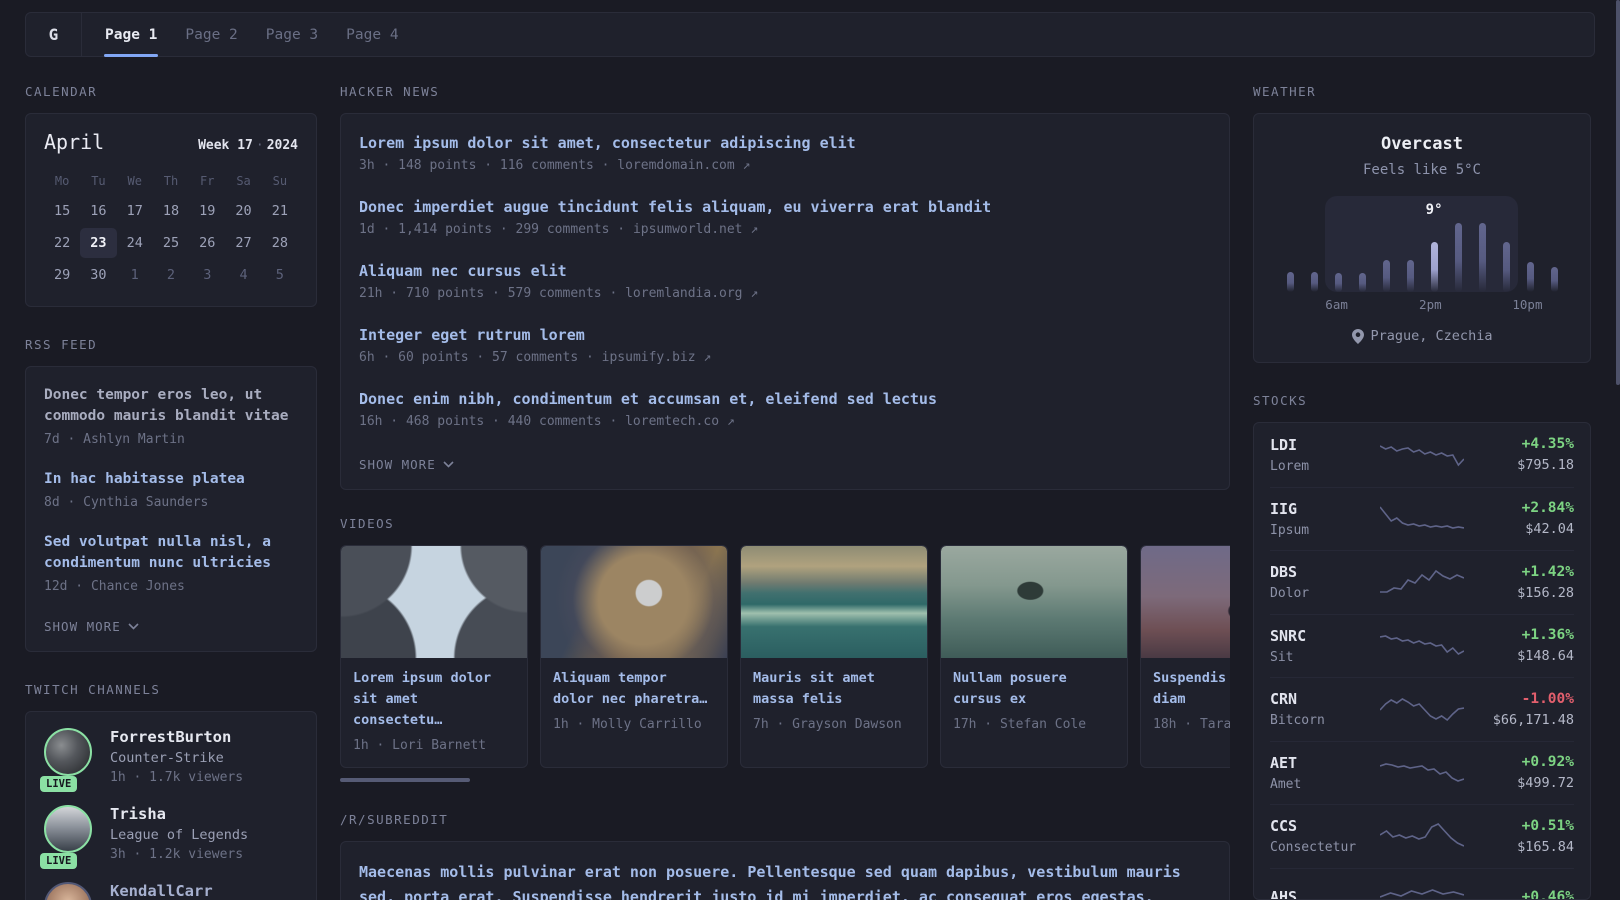 Image resolution: width=1620 pixels, height=900 pixels. I want to click on stock-row: CCS Consectetur +0.51% $165.84, so click(1422, 836).